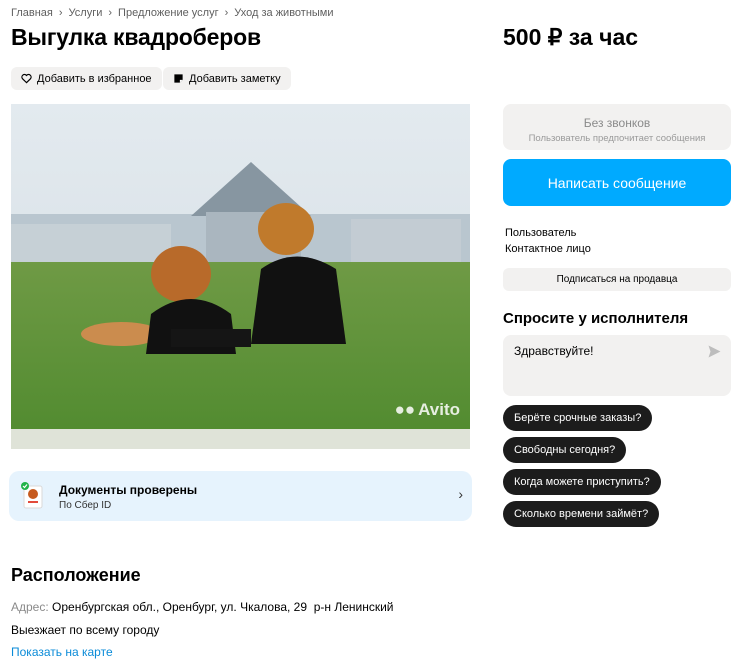 The height and width of the screenshot is (663, 750). What do you see at coordinates (62, 652) in the screenshot?
I see `show-on-map-link: Показать на карте` at bounding box center [62, 652].